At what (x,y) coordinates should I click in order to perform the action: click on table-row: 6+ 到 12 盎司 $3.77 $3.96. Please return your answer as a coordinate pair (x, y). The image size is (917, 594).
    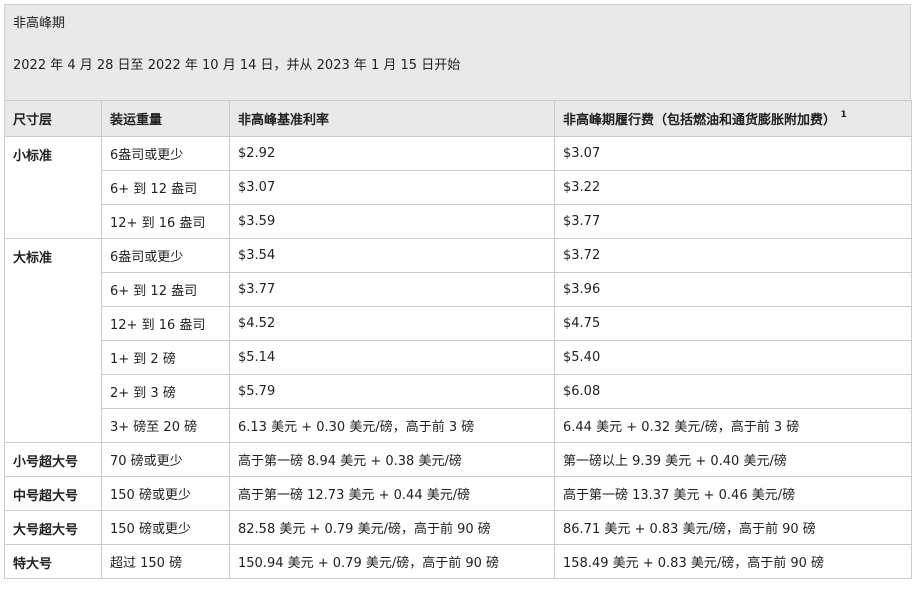
    Looking at the image, I should click on (458, 289).